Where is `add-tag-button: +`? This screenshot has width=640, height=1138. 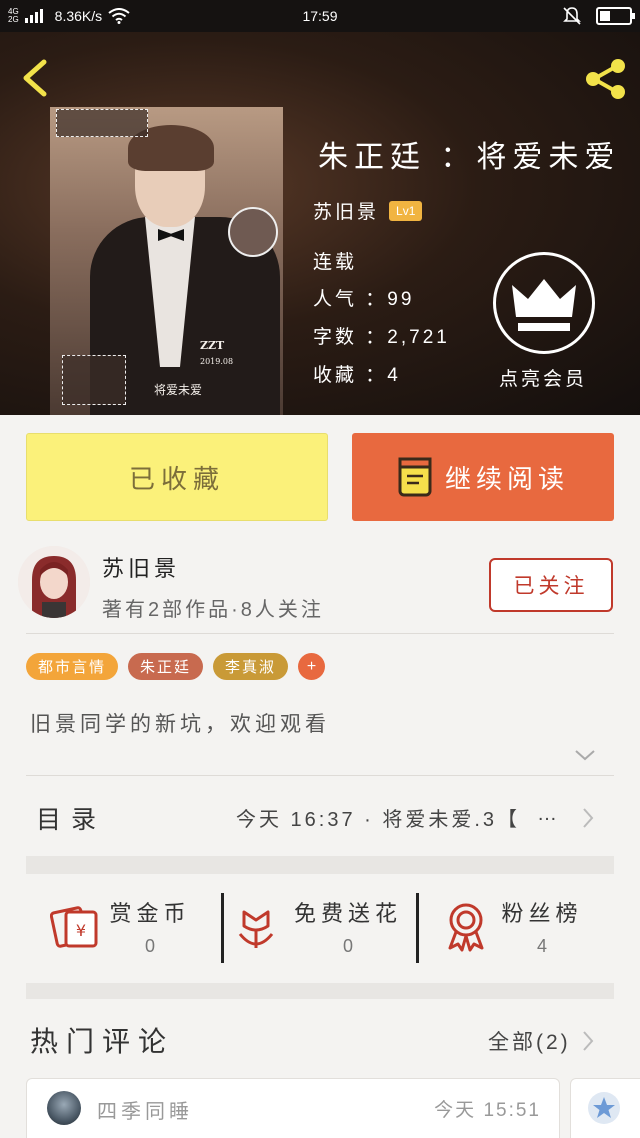 add-tag-button: + is located at coordinates (312, 666).